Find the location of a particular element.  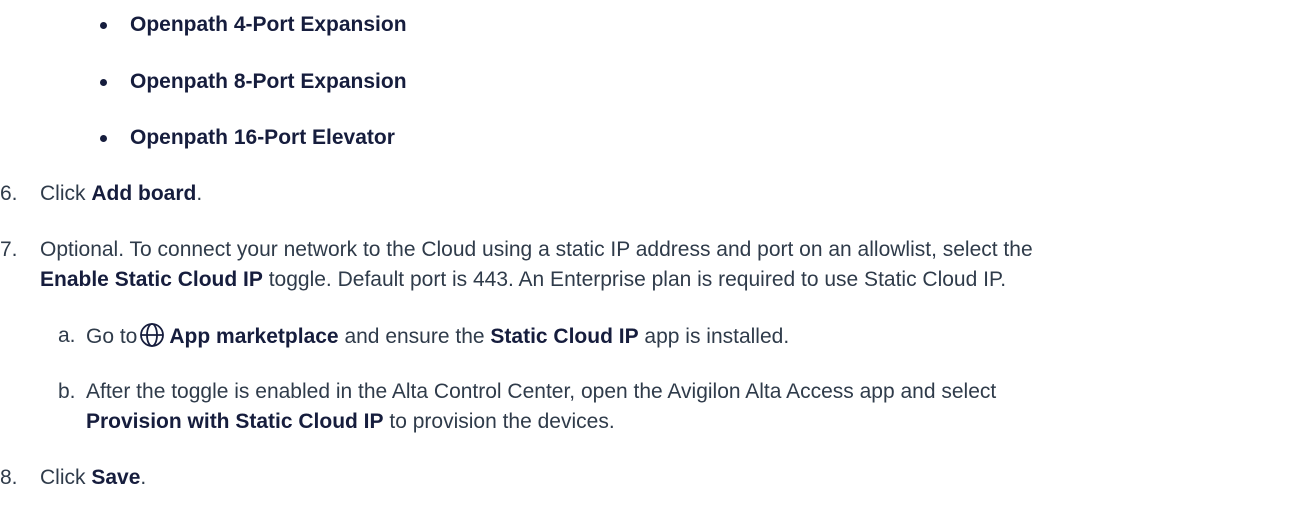

bullet-text: Openpath 4-Port Expansion is located at coordinates (268, 24).